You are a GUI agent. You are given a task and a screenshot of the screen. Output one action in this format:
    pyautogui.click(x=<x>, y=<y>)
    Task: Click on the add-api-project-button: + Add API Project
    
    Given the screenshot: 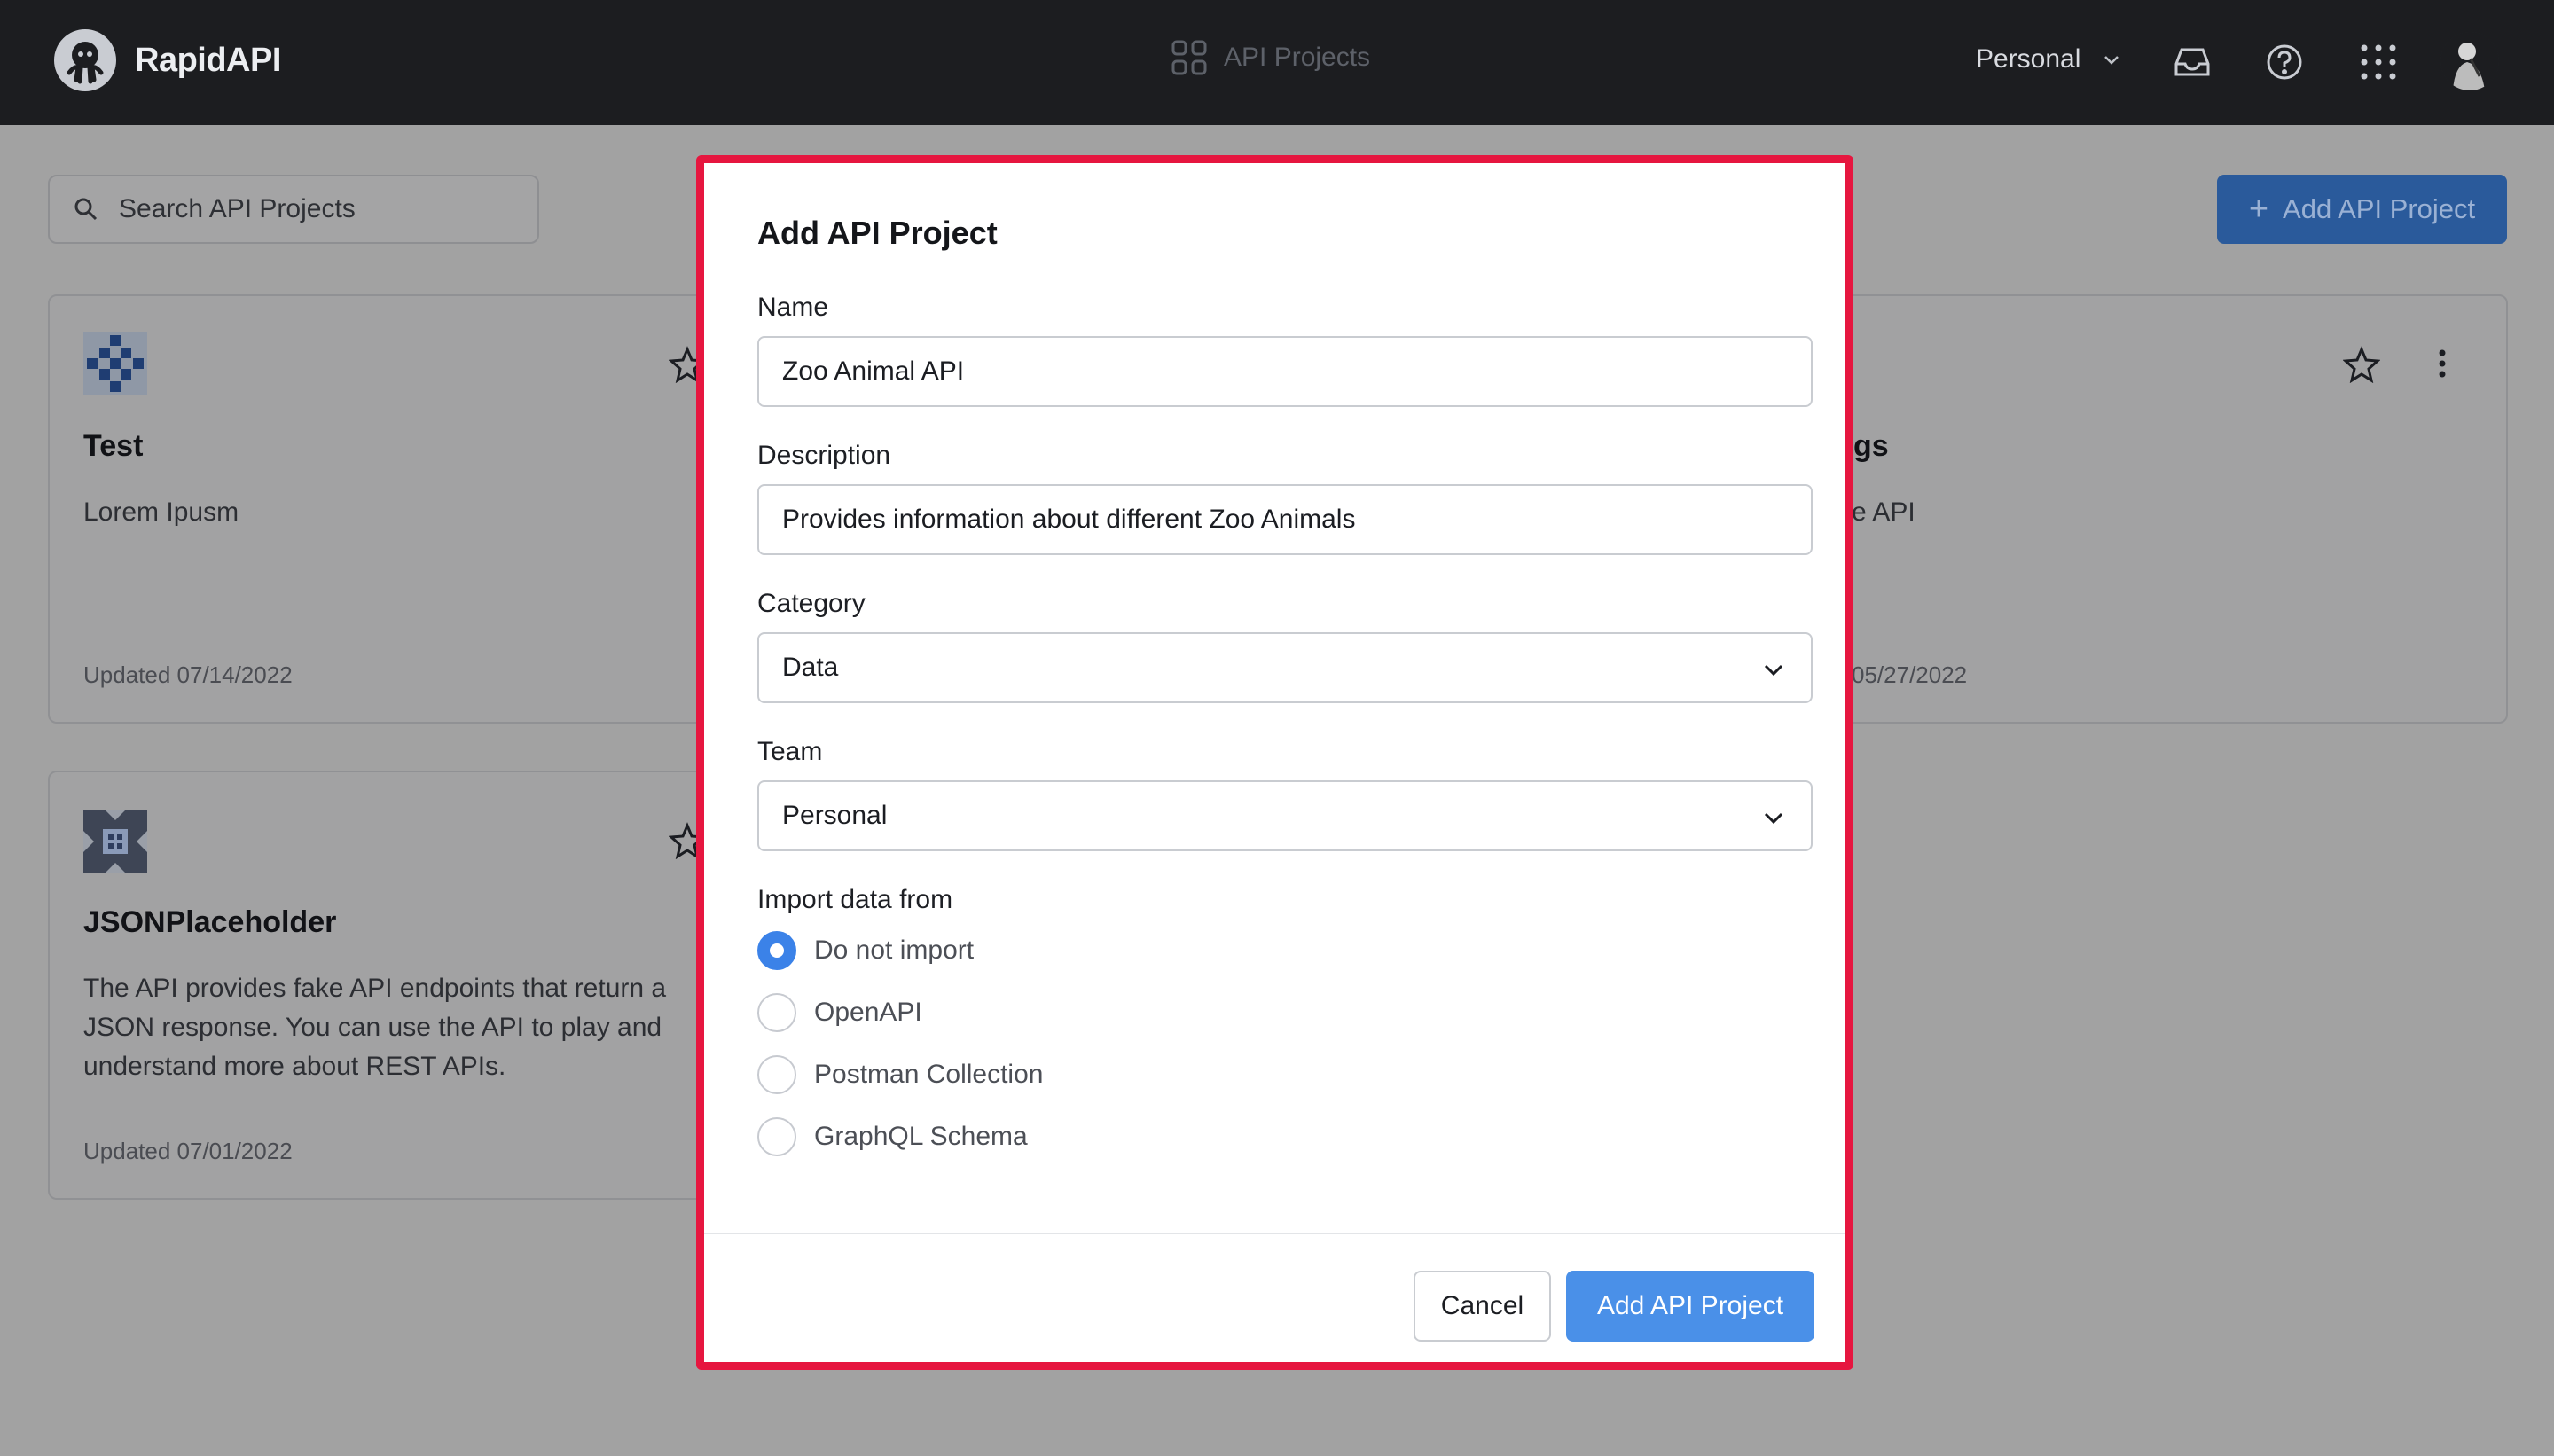 What is the action you would take?
    pyautogui.click(x=2362, y=209)
    